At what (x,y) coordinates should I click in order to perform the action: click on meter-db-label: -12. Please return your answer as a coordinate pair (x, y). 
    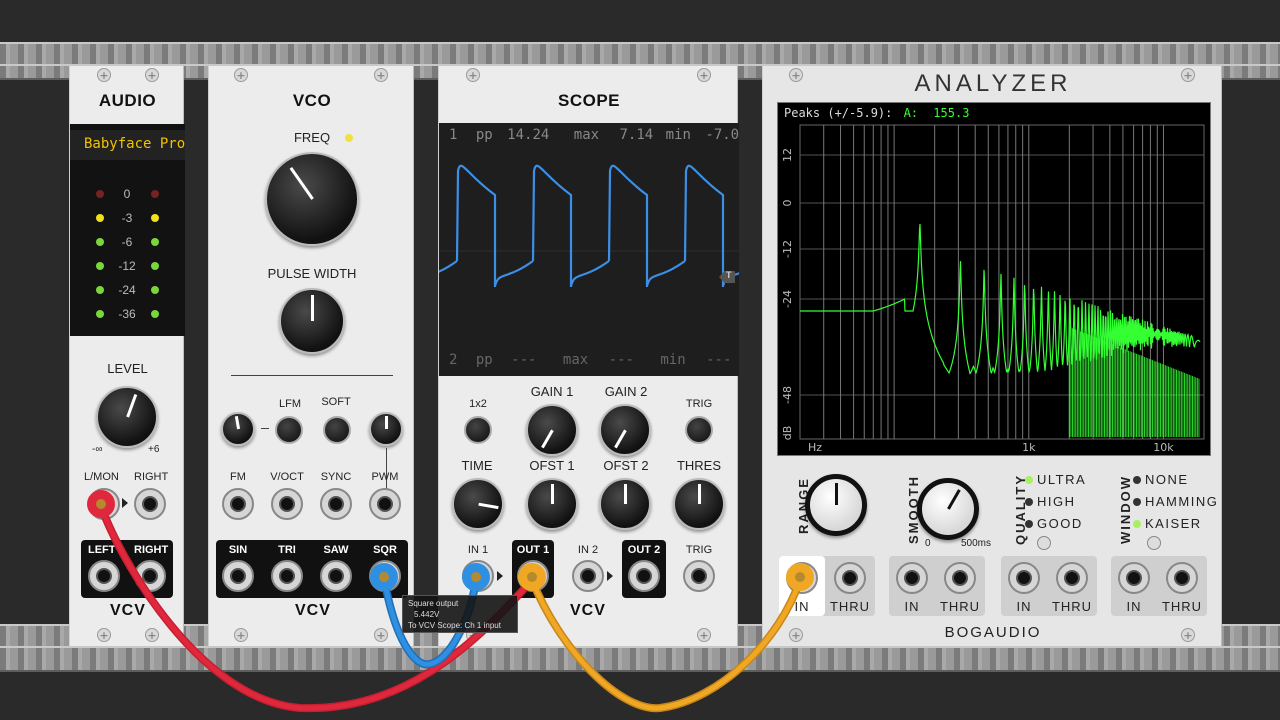
    Looking at the image, I should click on (127, 266).